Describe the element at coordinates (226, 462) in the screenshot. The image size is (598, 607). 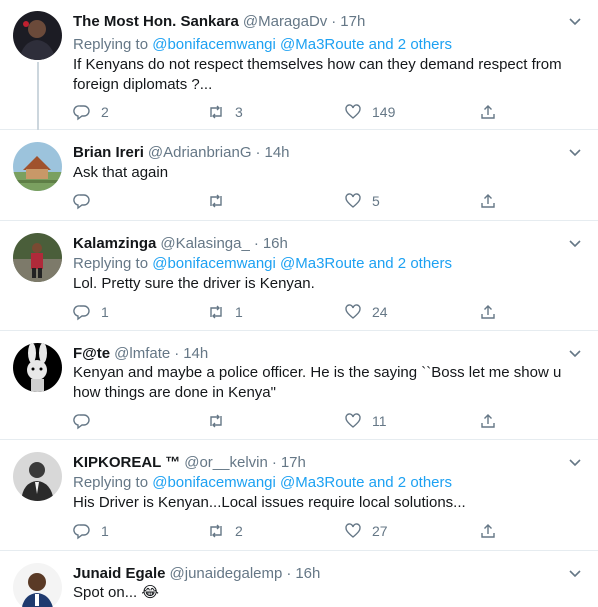
I see `user-handle: @or__kelvin` at that location.